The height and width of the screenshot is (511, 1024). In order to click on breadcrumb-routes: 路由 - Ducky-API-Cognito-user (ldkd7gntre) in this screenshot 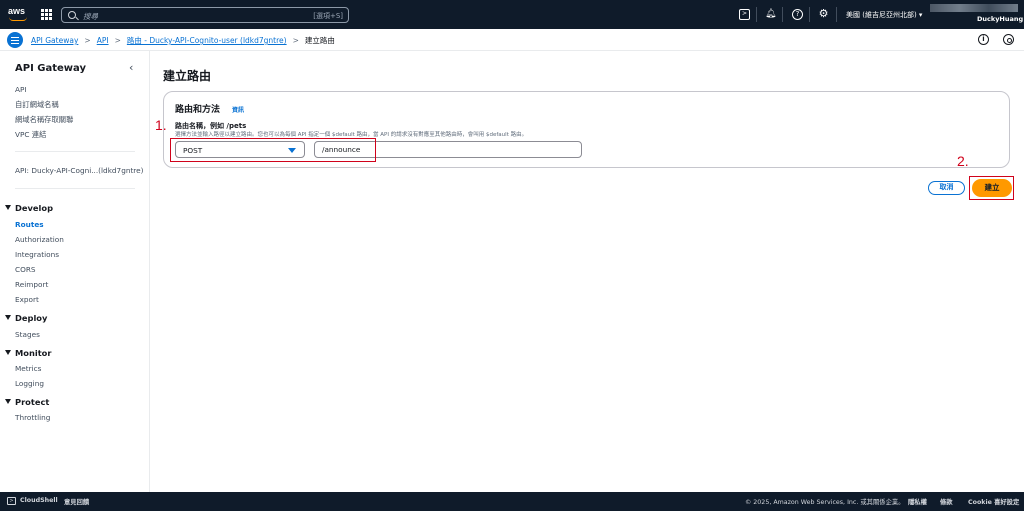, I will do `click(207, 40)`.